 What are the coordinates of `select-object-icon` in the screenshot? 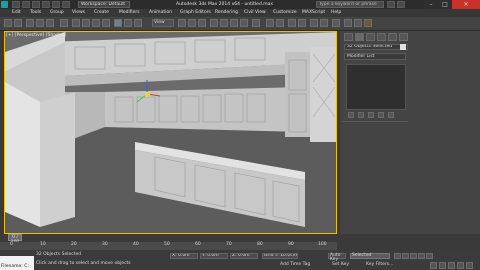 It's located at (76, 23).